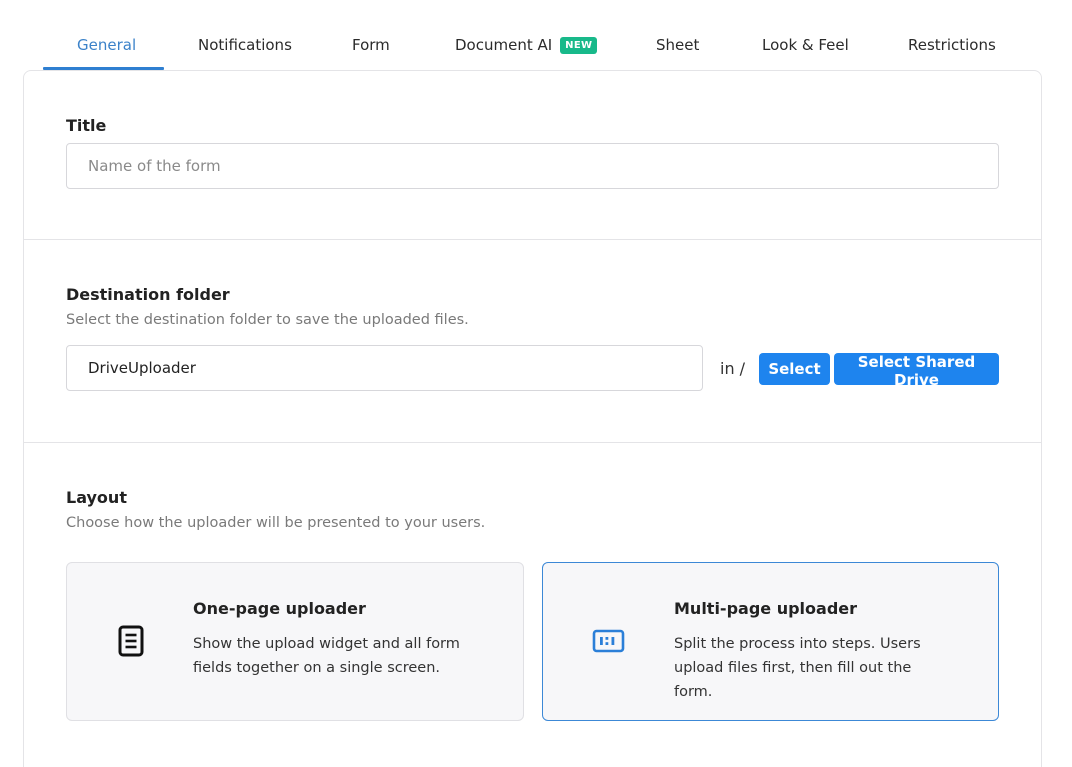  I want to click on destination-folder-input, so click(384, 368).